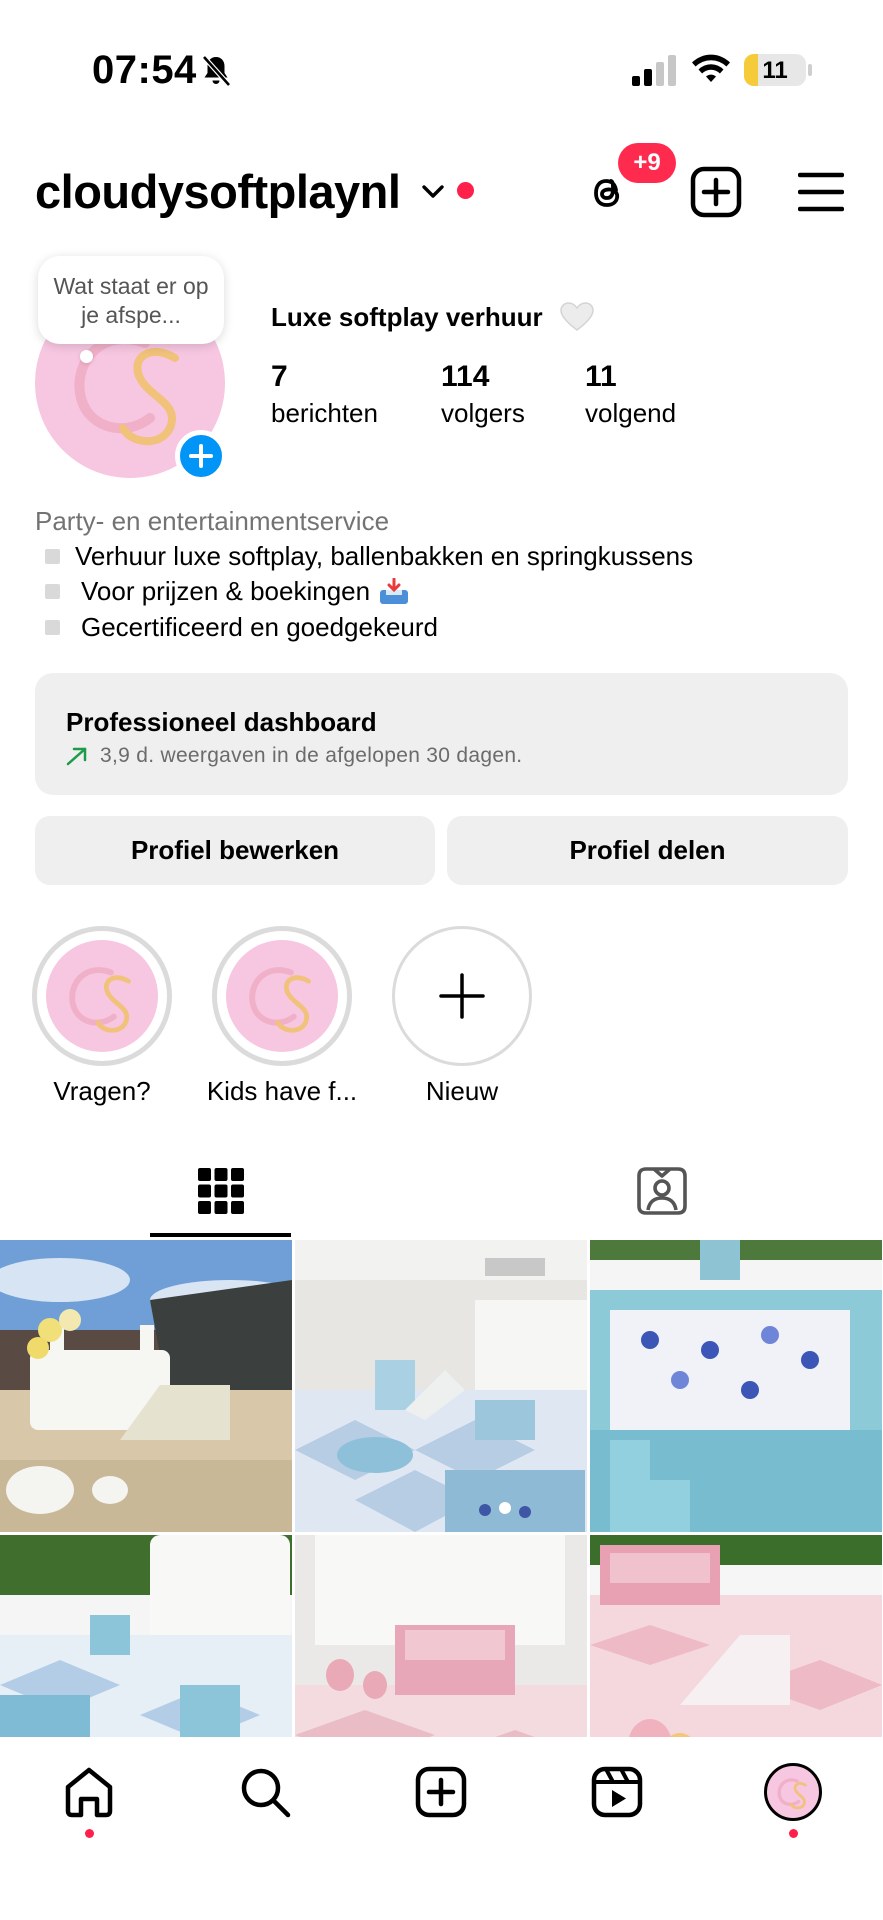 The image size is (883, 1920). I want to click on notification-badge: +9, so click(647, 163).